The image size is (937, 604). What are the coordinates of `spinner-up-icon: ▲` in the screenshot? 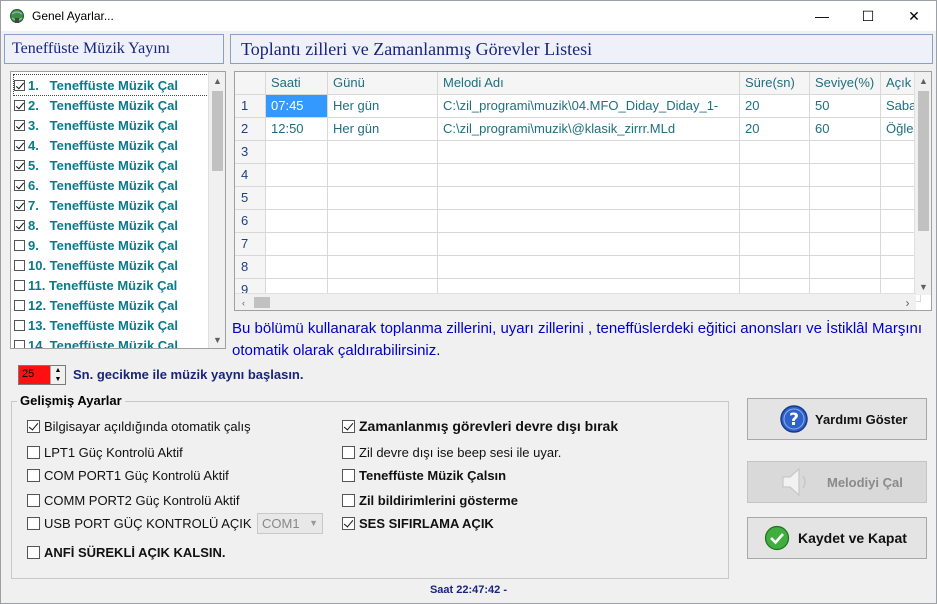 It's located at (58, 370).